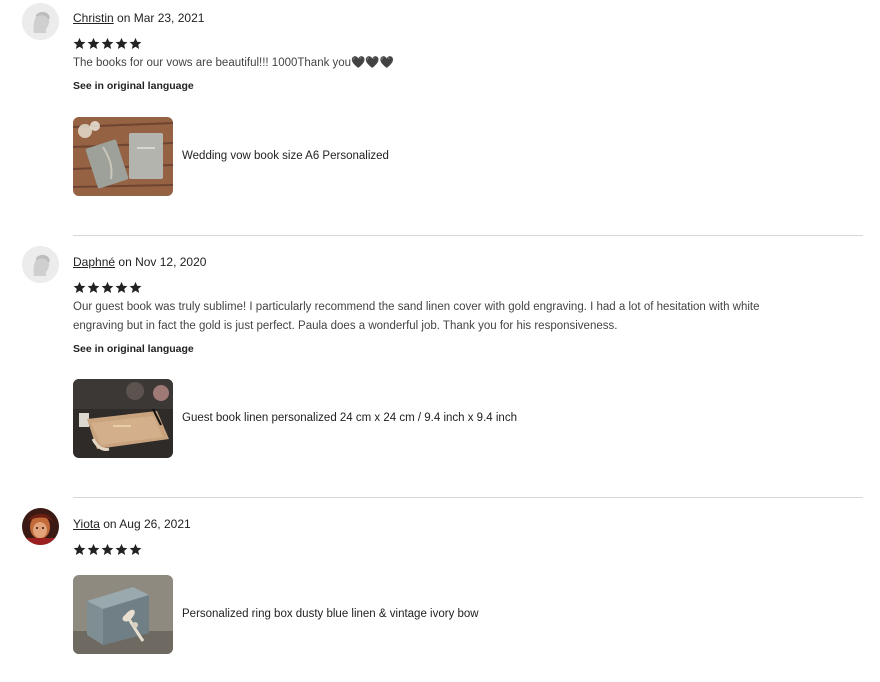 This screenshot has width=880, height=682. What do you see at coordinates (285, 156) in the screenshot?
I see `product-title: Wedding vow book size A6 Personalized` at bounding box center [285, 156].